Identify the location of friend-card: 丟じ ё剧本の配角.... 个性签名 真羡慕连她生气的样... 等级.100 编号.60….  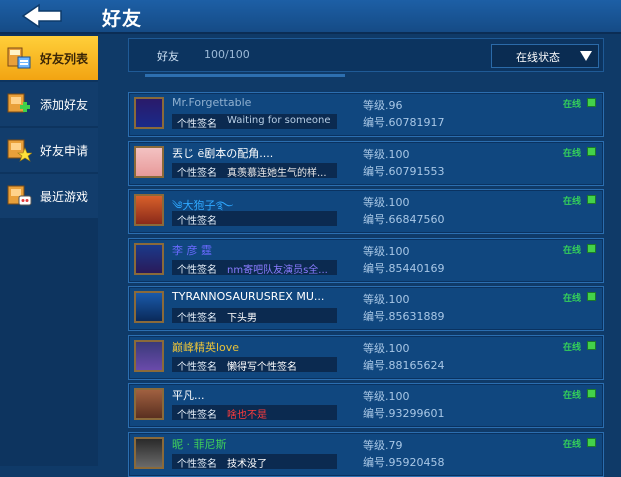
(366, 163).